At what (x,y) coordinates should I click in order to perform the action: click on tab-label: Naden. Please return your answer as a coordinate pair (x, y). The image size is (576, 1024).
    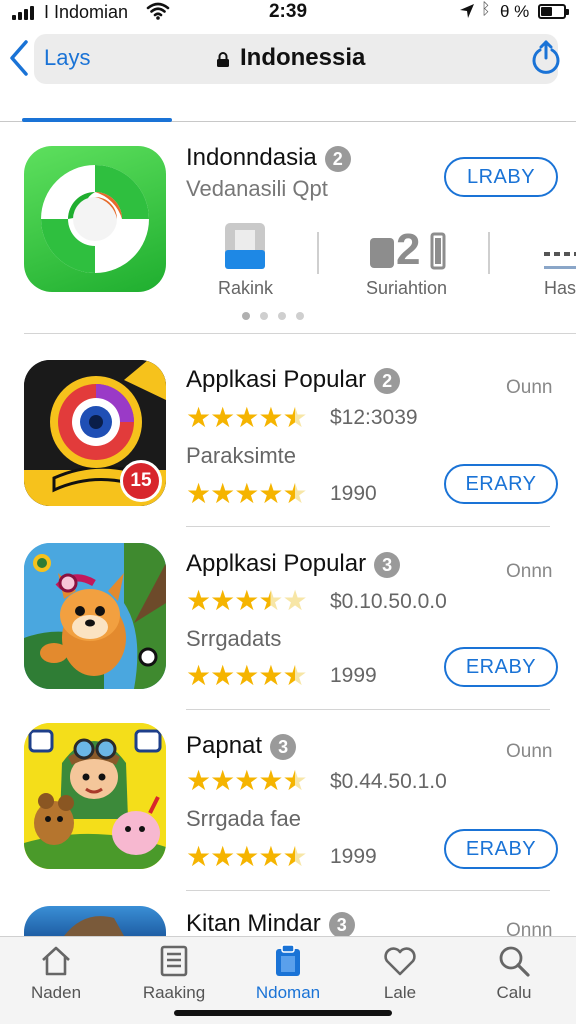
    Looking at the image, I should click on (56, 992).